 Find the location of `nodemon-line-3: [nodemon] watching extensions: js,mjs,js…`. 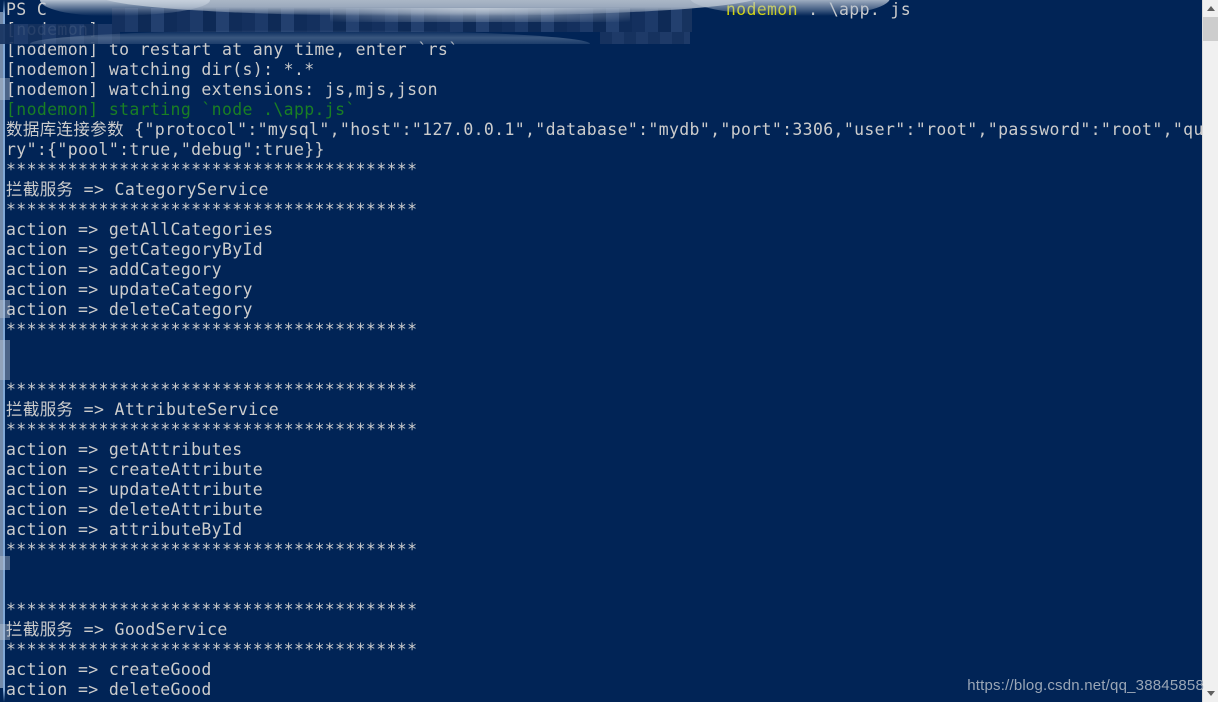

nodemon-line-3: [nodemon] watching extensions: js,mjs,js… is located at coordinates (222, 89).